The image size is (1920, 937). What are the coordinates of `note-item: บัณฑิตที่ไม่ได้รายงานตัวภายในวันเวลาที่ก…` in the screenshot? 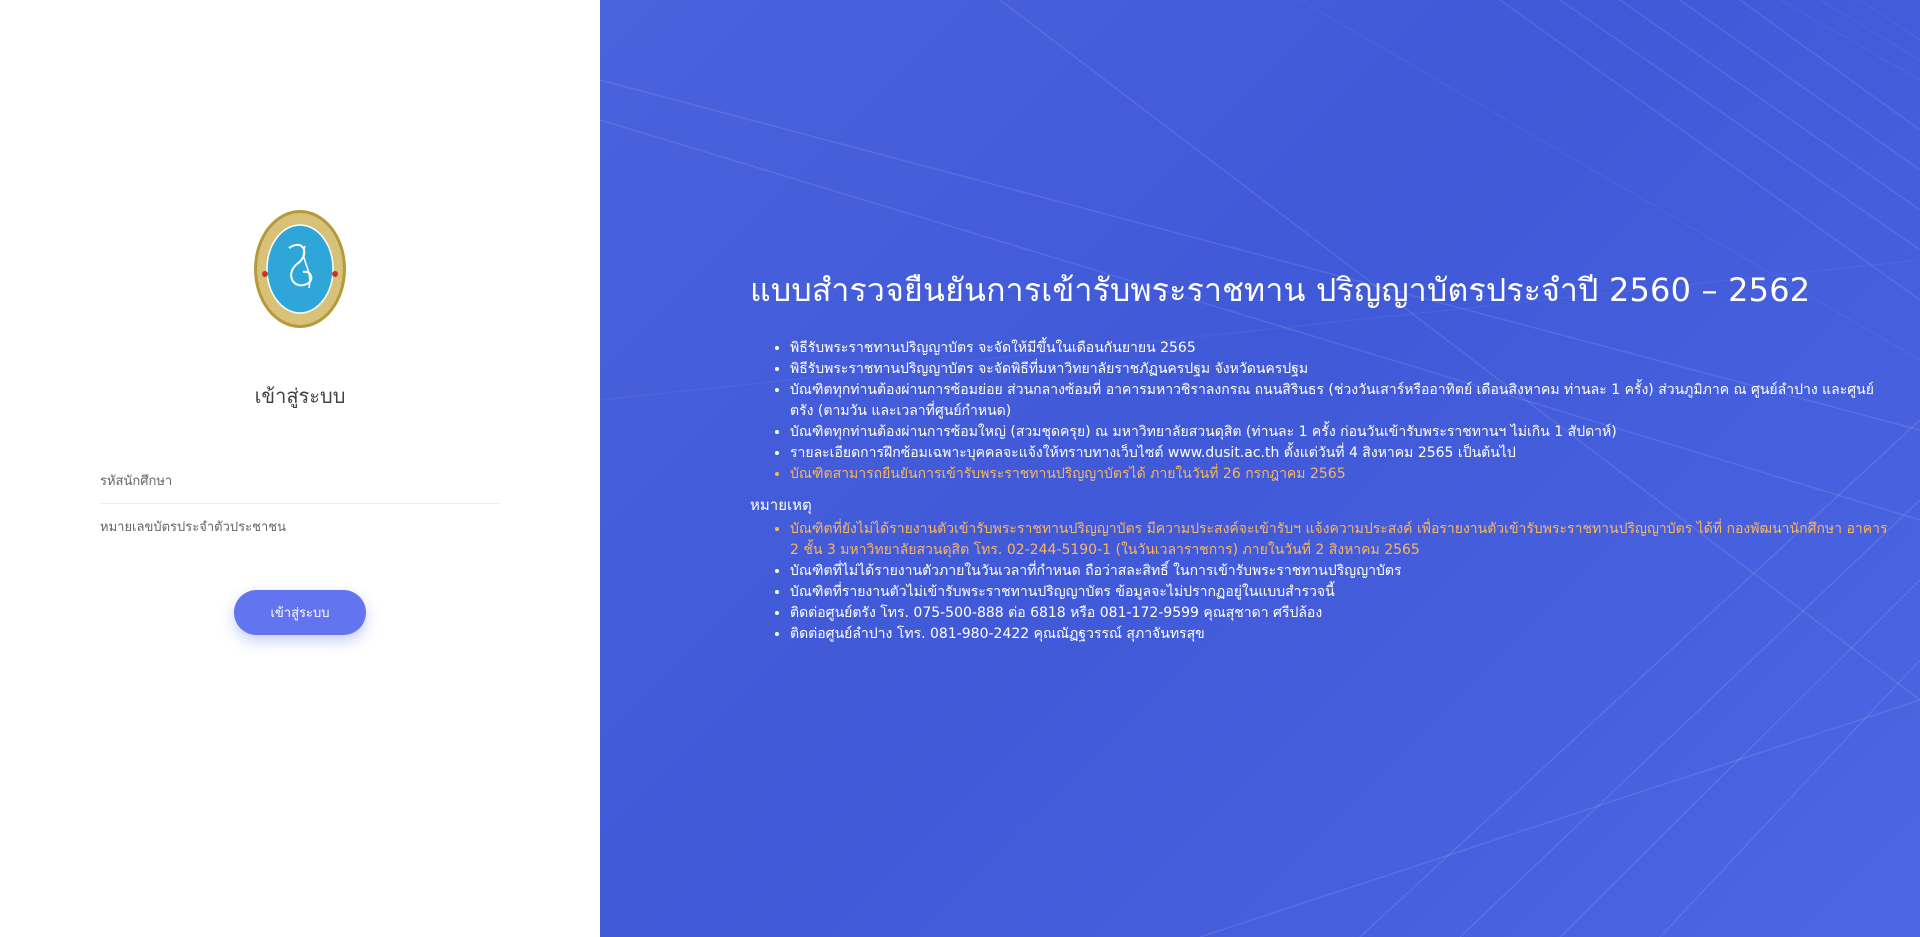 It's located at (1340, 571).